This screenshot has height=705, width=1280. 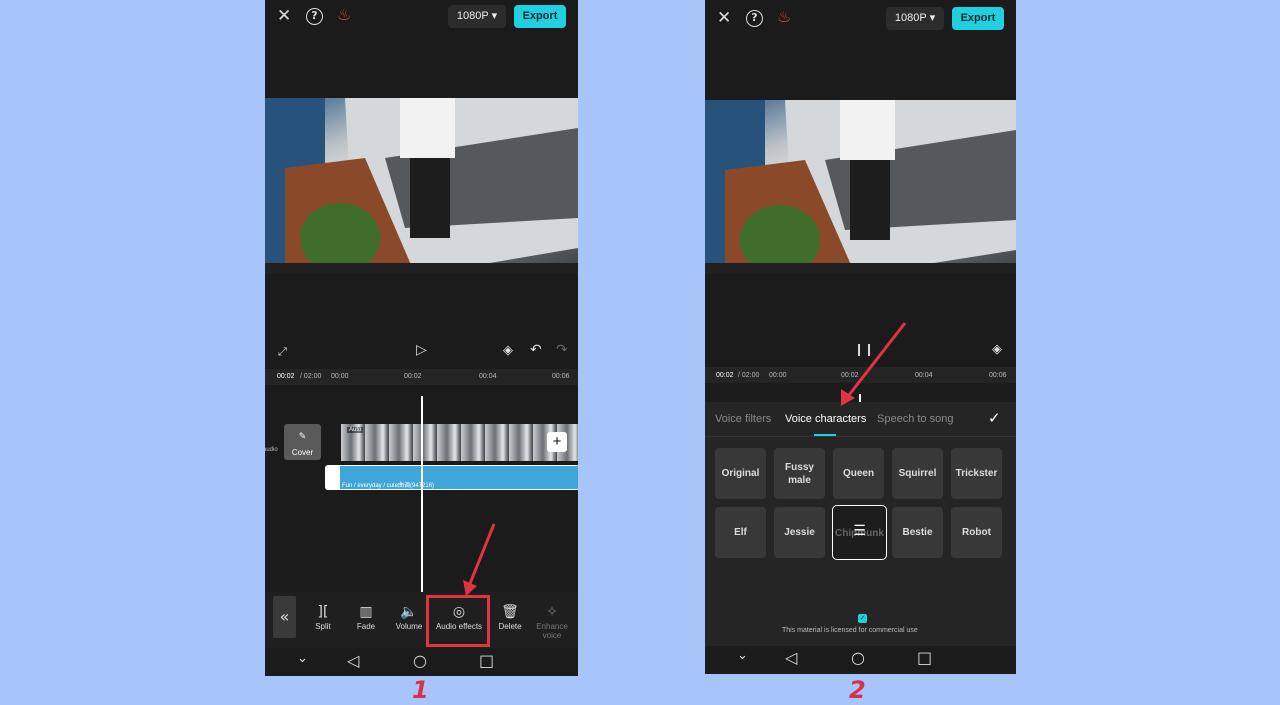 I want to click on voice-robot: Robot, so click(x=976, y=532).